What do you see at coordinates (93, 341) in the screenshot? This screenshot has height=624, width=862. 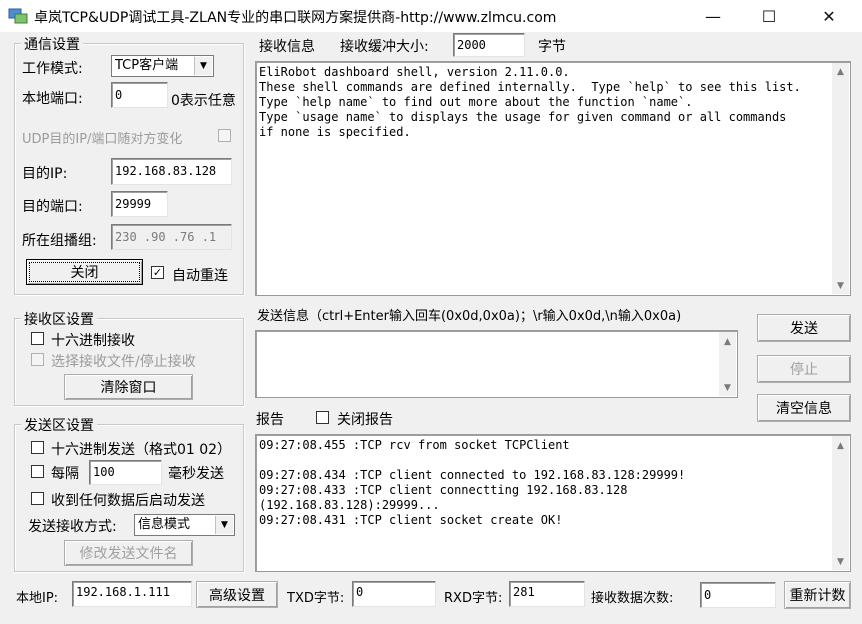 I see `hex-recv-label: 十六进制接收` at bounding box center [93, 341].